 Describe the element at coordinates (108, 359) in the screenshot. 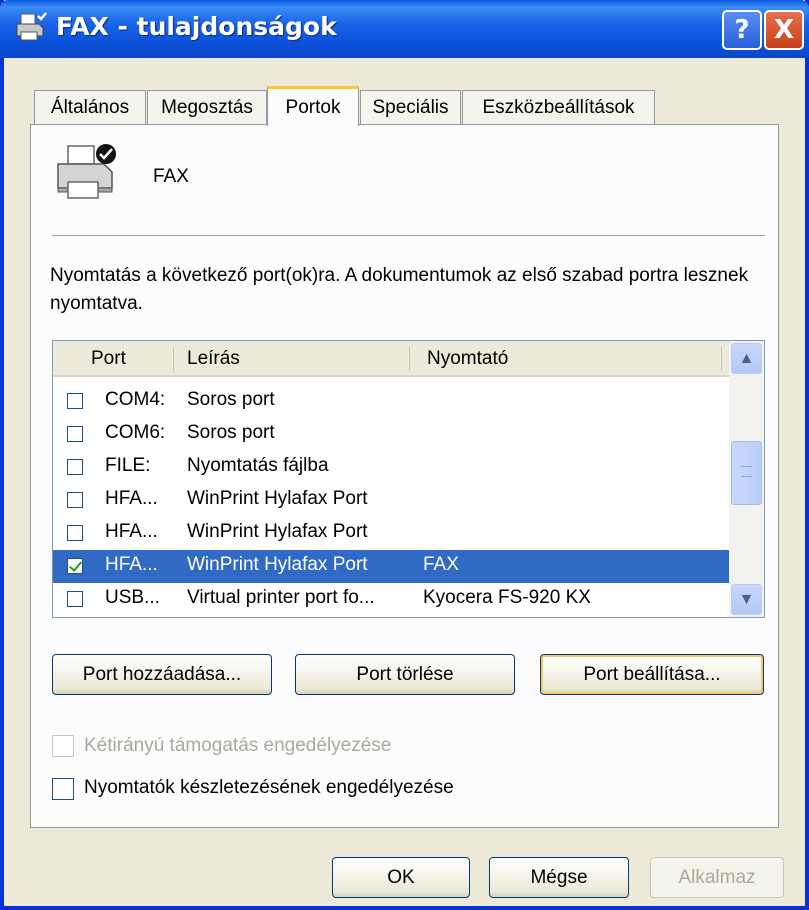

I see `column-header-port: Port` at that location.